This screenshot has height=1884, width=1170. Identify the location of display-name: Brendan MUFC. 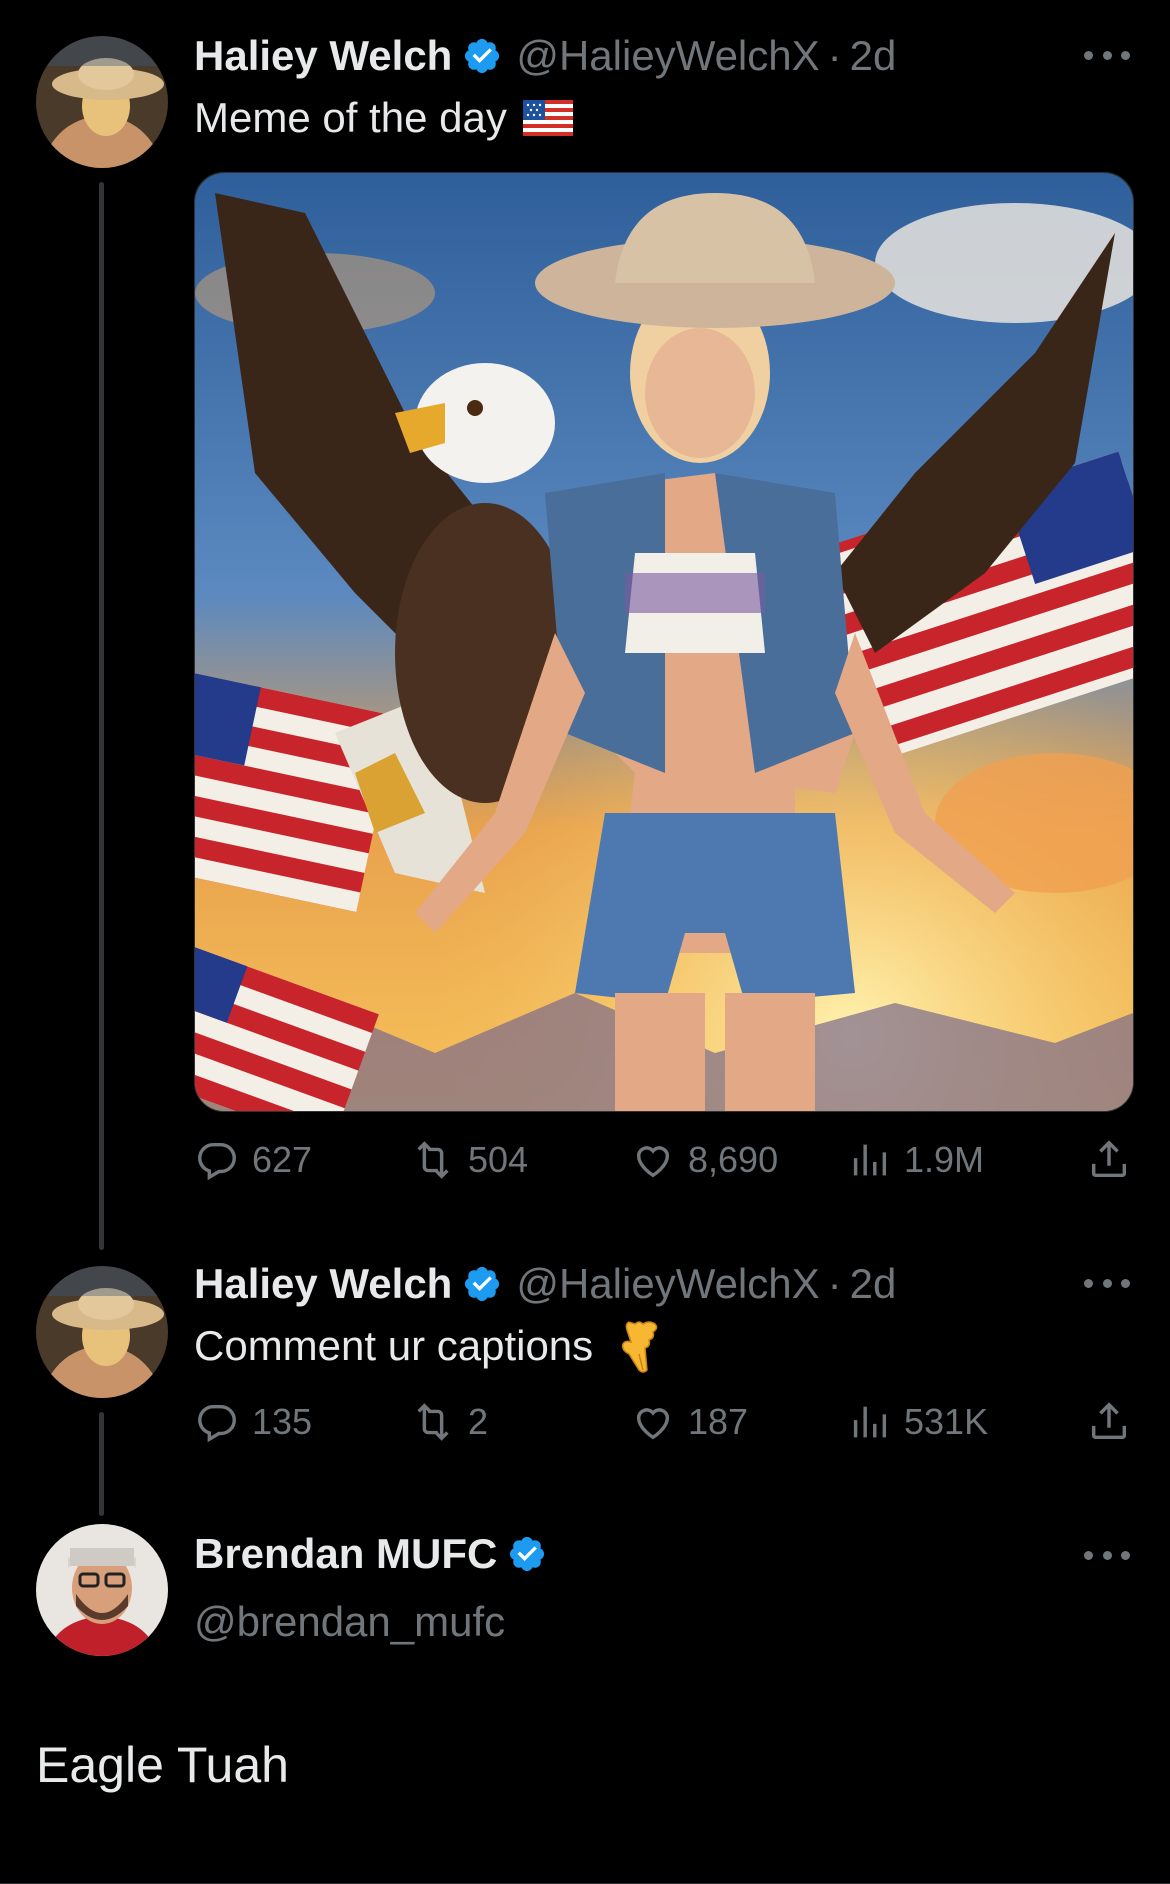
(345, 1554).